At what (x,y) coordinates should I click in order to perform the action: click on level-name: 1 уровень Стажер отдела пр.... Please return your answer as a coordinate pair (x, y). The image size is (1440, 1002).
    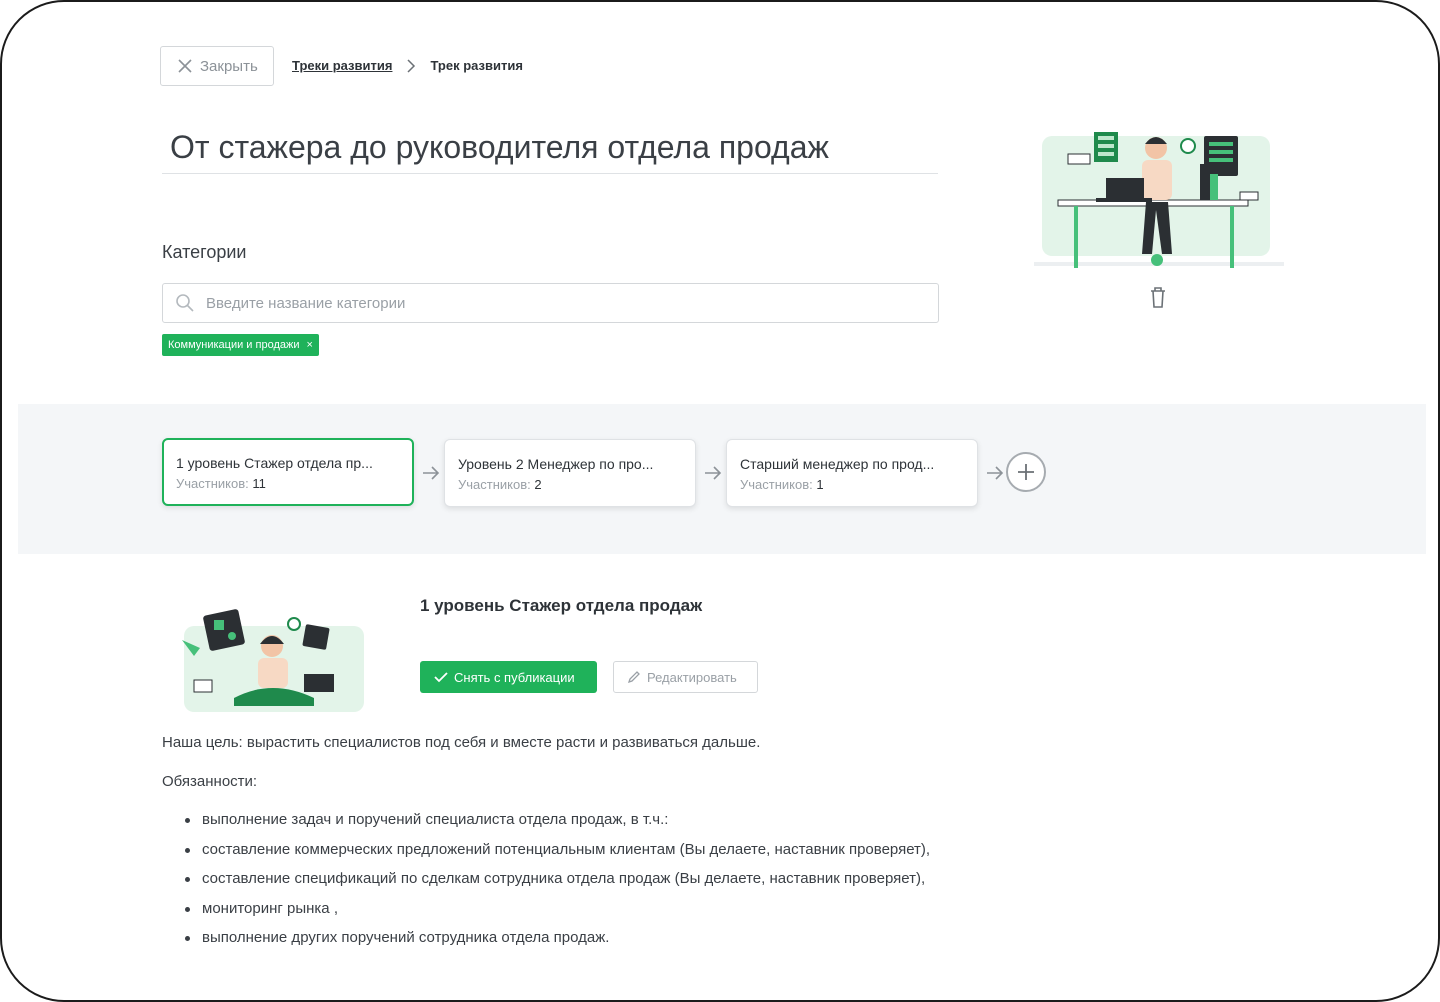
    Looking at the image, I should click on (274, 463).